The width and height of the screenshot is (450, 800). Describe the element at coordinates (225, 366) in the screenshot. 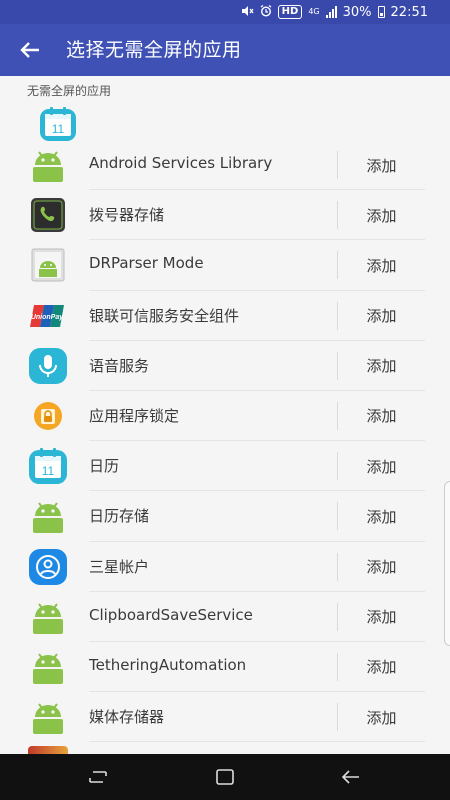

I see `app-list-item: 语音服务 添加` at that location.